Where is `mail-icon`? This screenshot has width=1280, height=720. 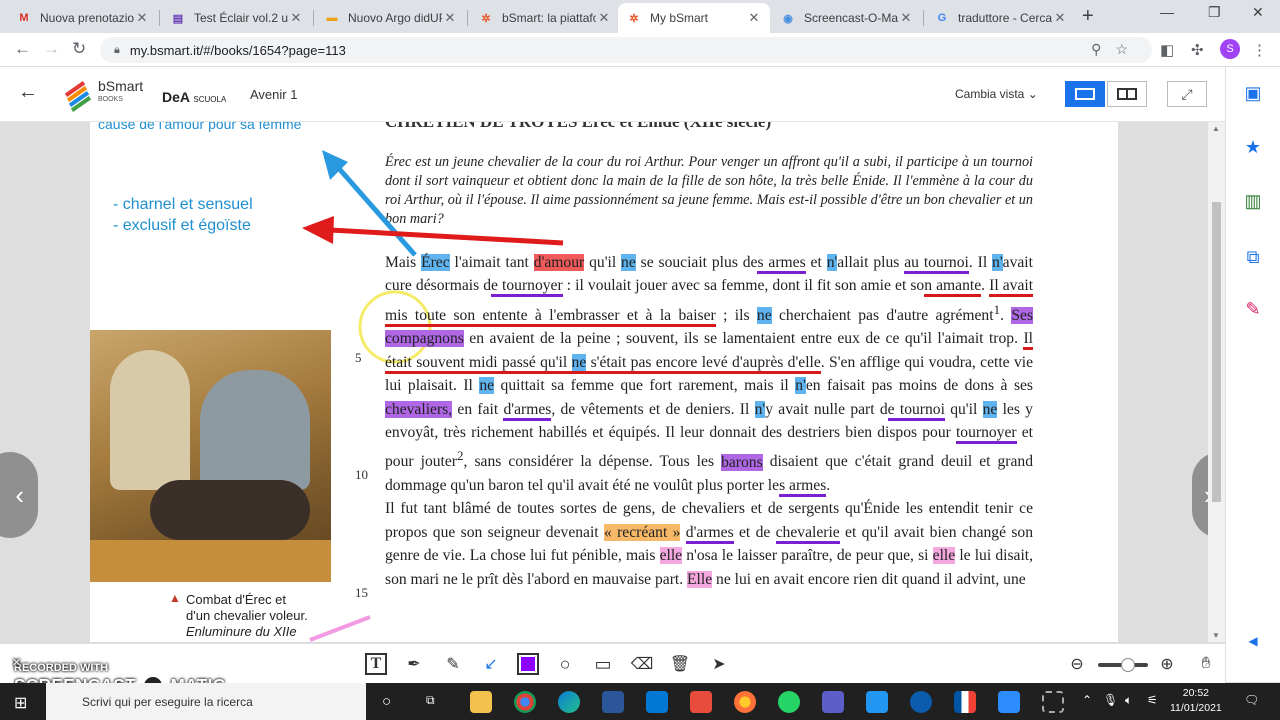
mail-icon is located at coordinates (657, 702).